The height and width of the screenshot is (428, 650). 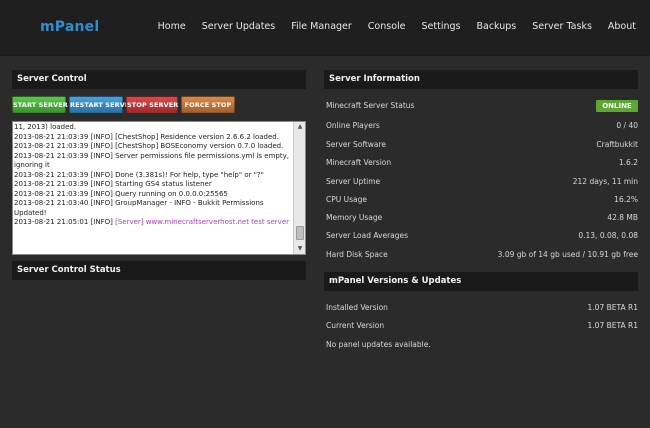 What do you see at coordinates (387, 26) in the screenshot?
I see `nav-console: Console` at bounding box center [387, 26].